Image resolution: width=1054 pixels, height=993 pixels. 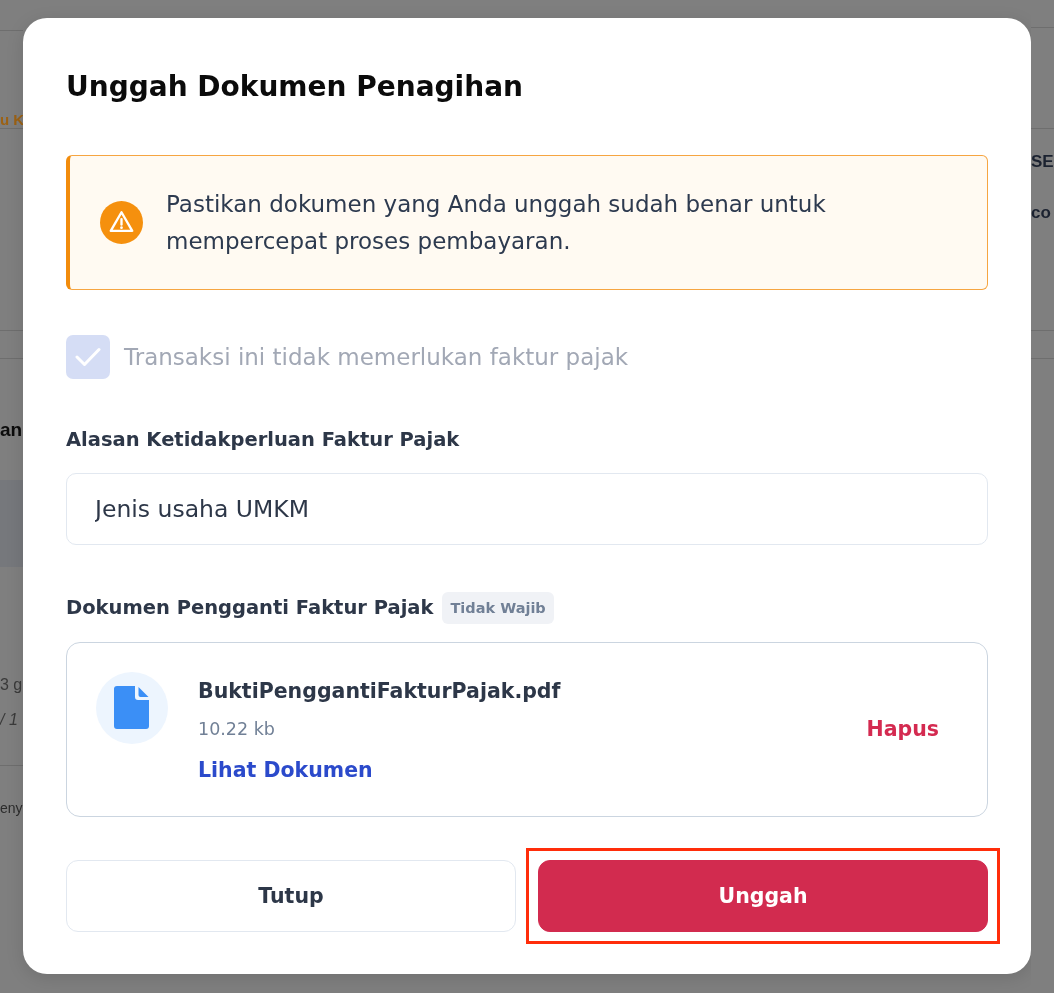 What do you see at coordinates (379, 691) in the screenshot?
I see `file-name: BuktiPenggantiFakturPajak.pdf` at bounding box center [379, 691].